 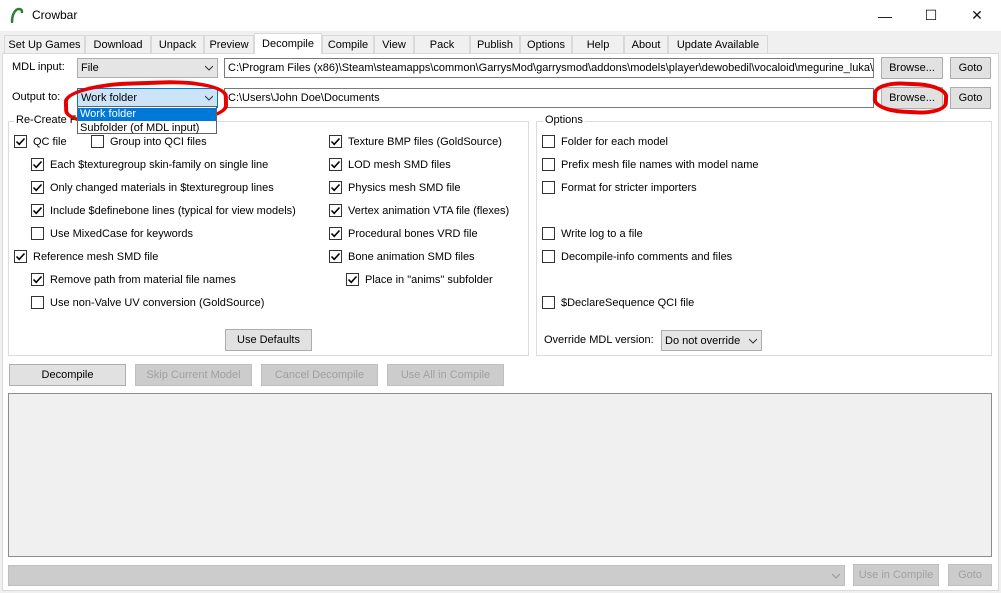 I want to click on texture-bmp-checkbox: Texture BMP files (GoldSource), so click(x=415, y=141).